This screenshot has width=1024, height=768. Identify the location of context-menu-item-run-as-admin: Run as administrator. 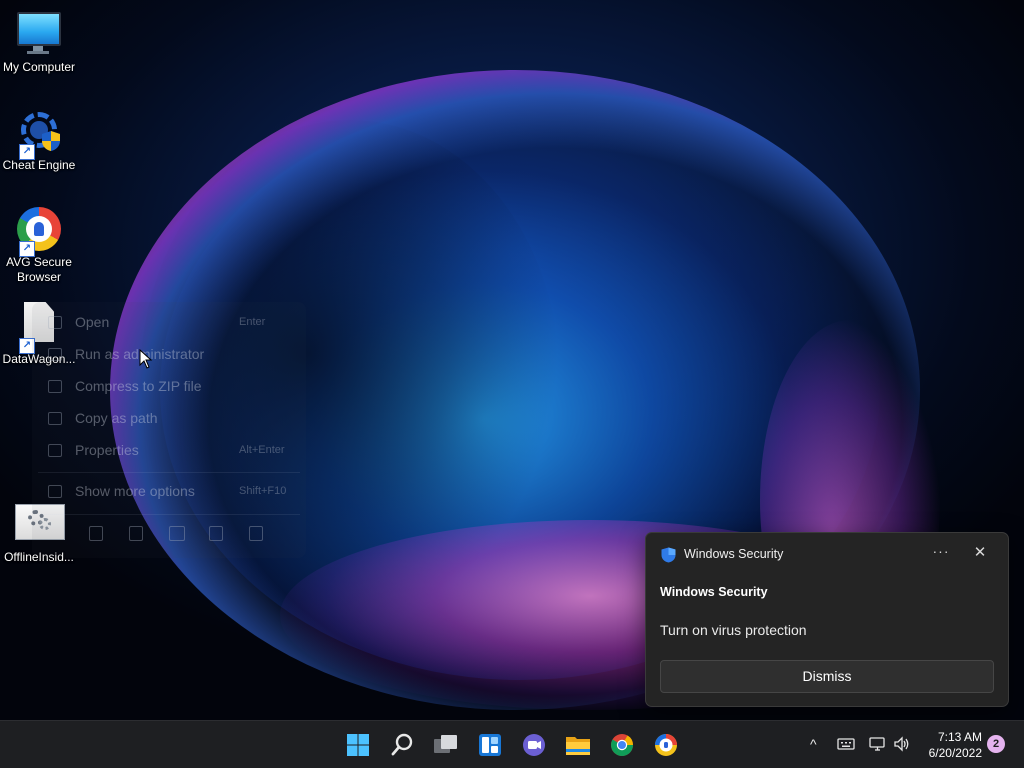
(169, 355).